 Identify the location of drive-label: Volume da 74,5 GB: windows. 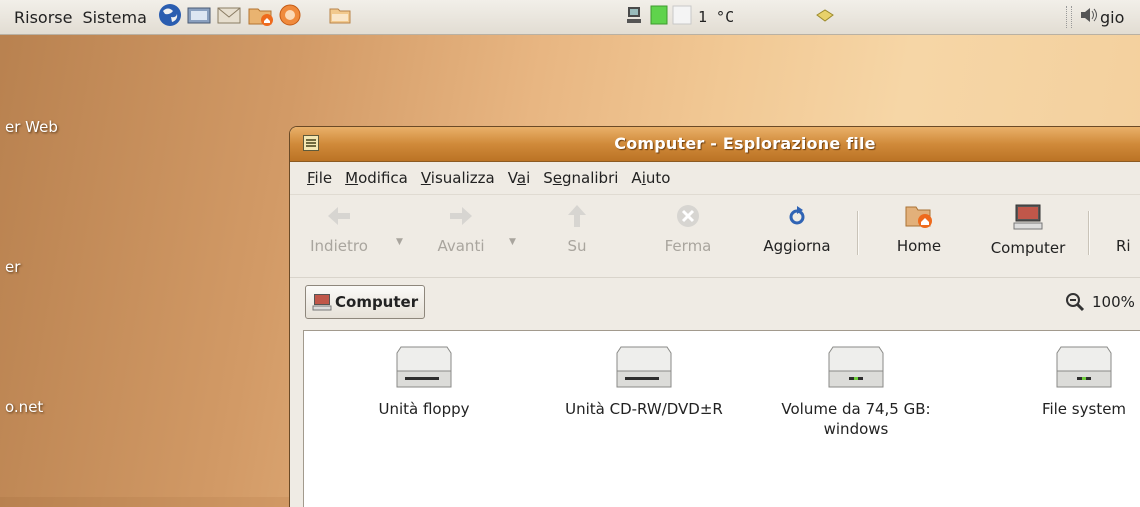
(856, 419).